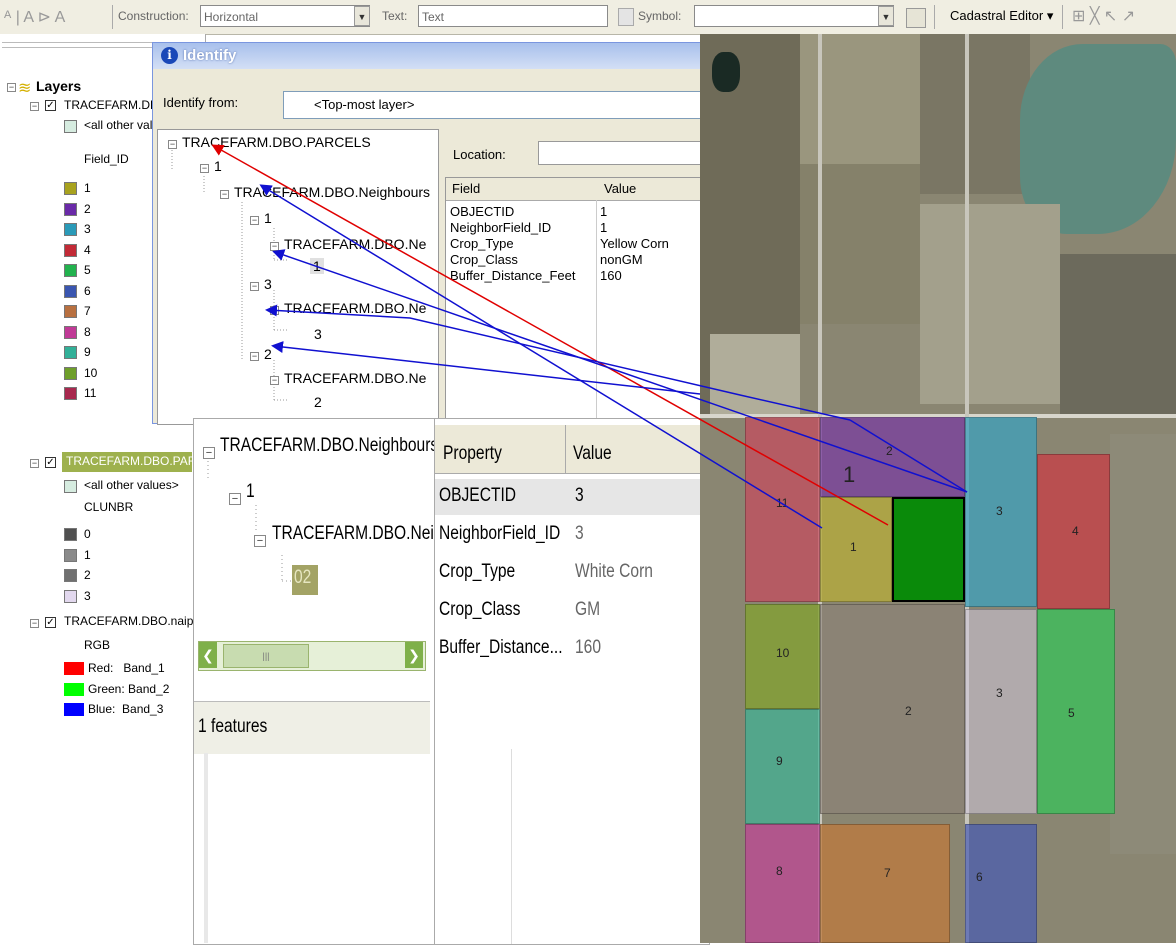 This screenshot has width=1176, height=945. What do you see at coordinates (25, 88) in the screenshot?
I see `layers-icon: ≋` at bounding box center [25, 88].